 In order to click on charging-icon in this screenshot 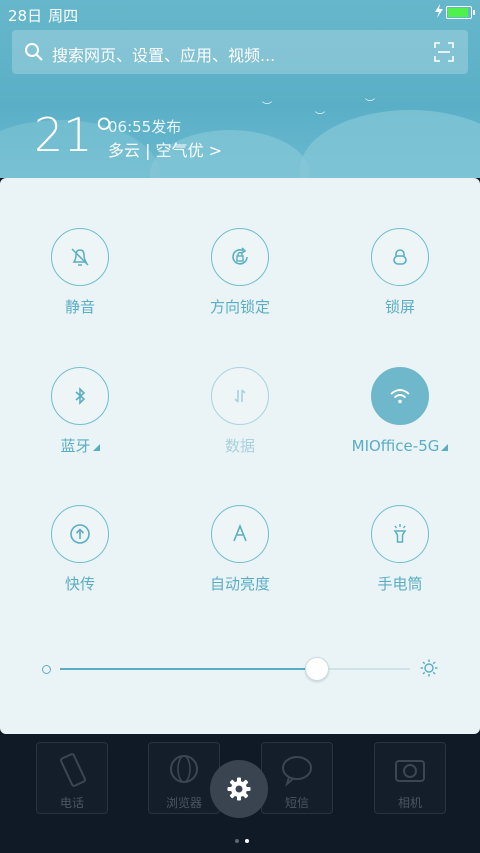, I will do `click(439, 11)`.